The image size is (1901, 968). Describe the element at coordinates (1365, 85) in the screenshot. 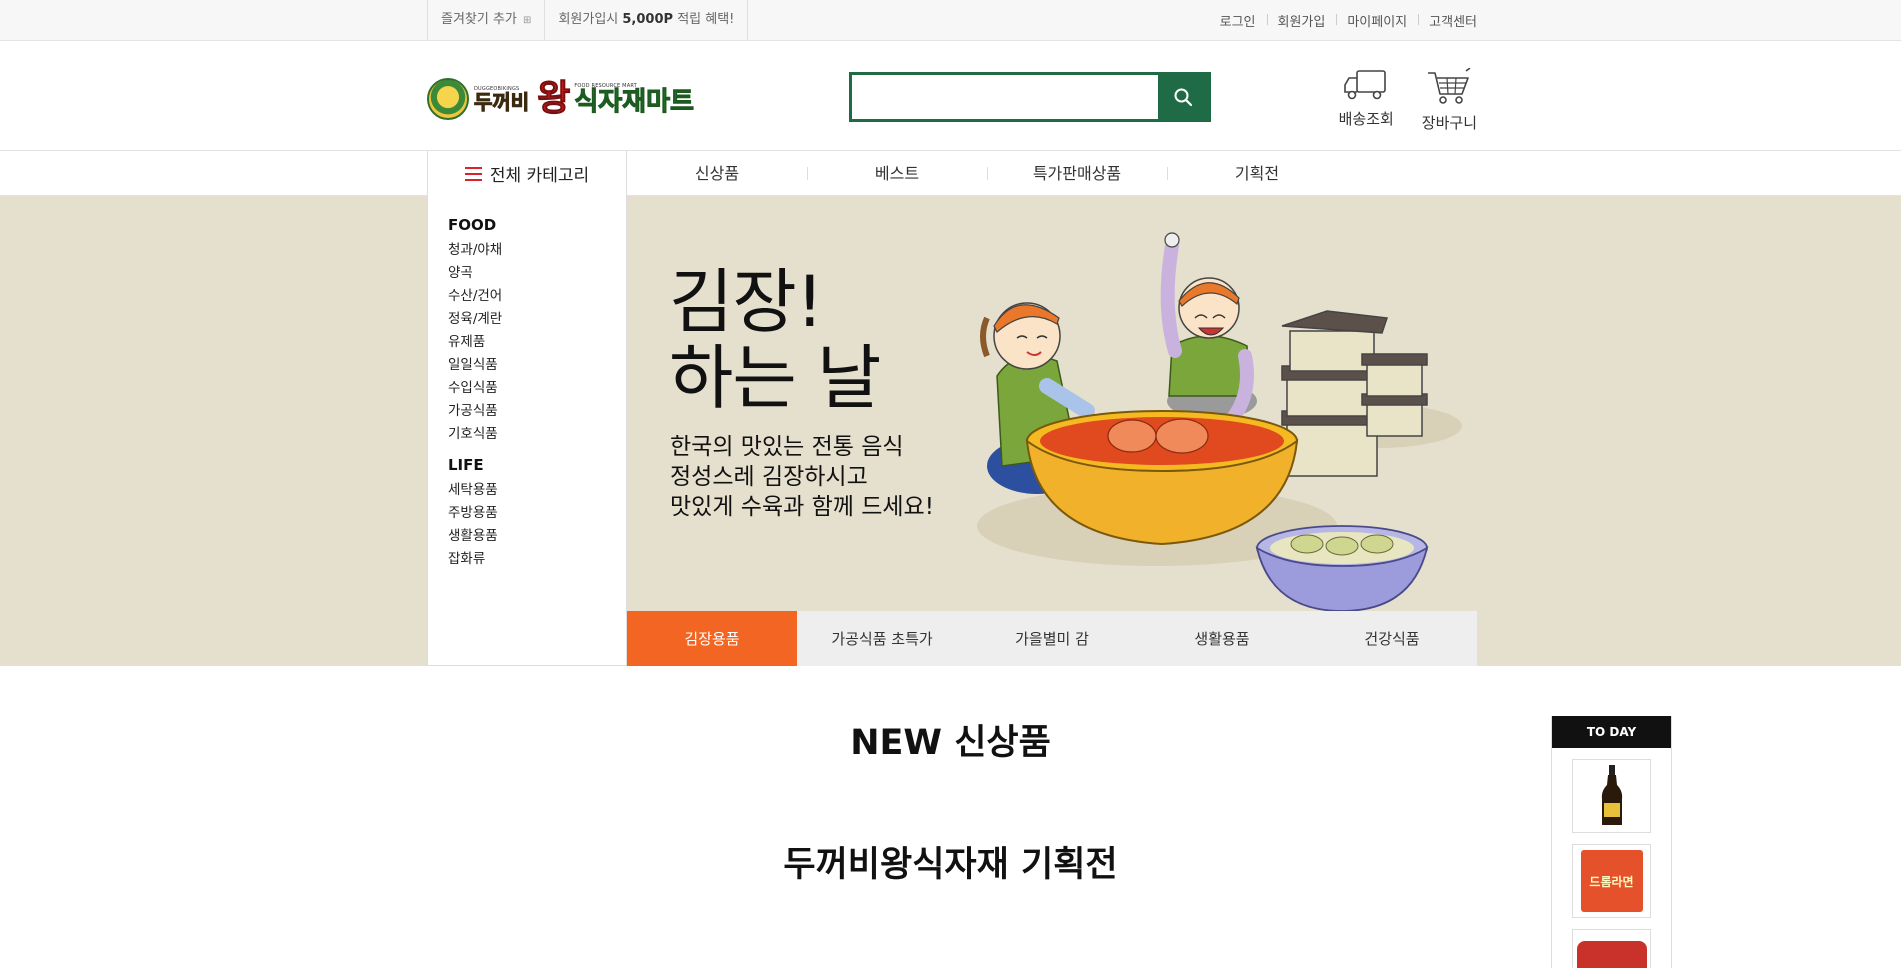

I see `truck-icon` at that location.